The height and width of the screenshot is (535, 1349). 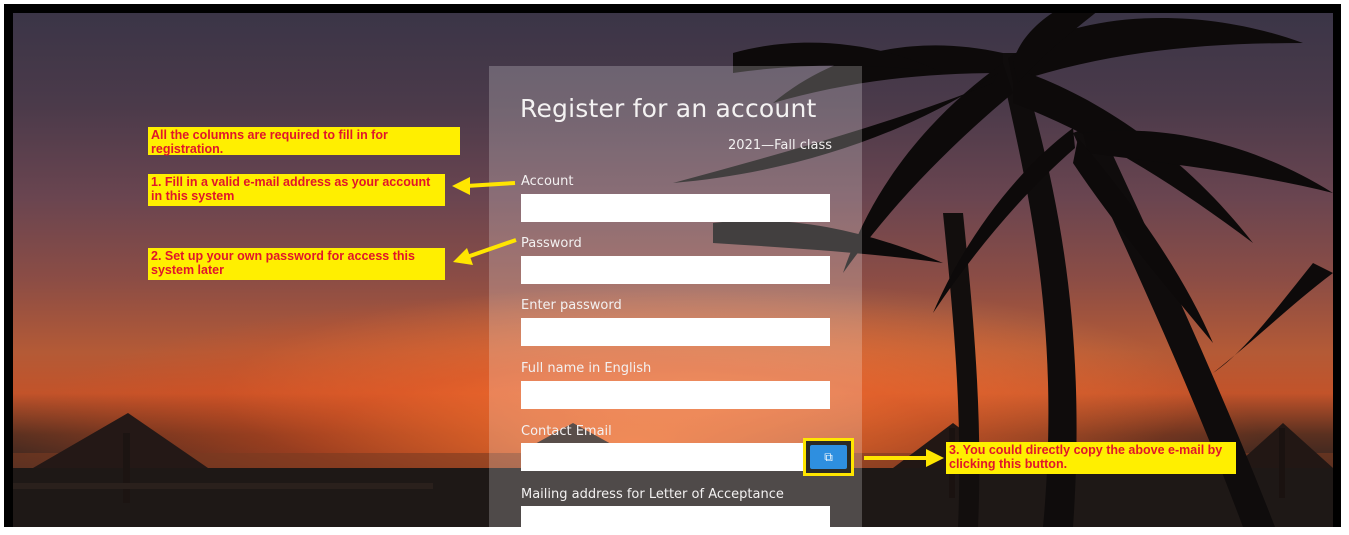 What do you see at coordinates (551, 243) in the screenshot?
I see `password-label: Password` at bounding box center [551, 243].